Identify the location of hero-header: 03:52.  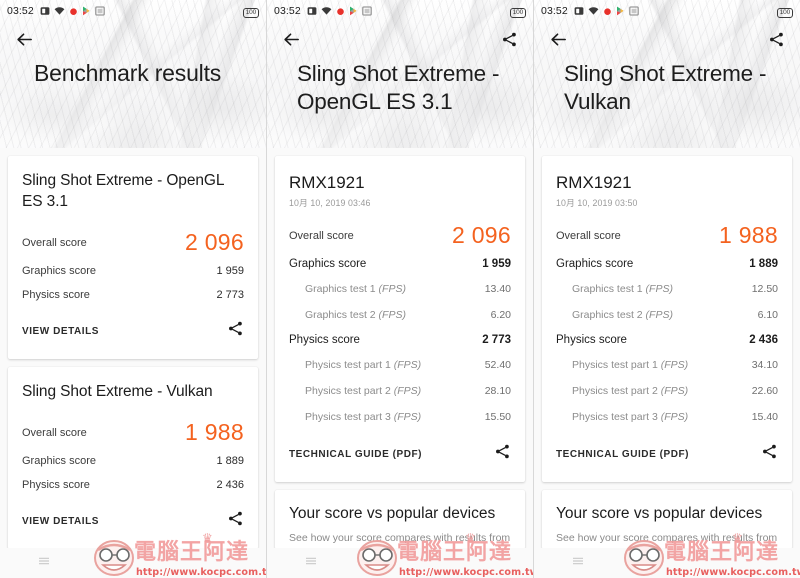
(400, 74).